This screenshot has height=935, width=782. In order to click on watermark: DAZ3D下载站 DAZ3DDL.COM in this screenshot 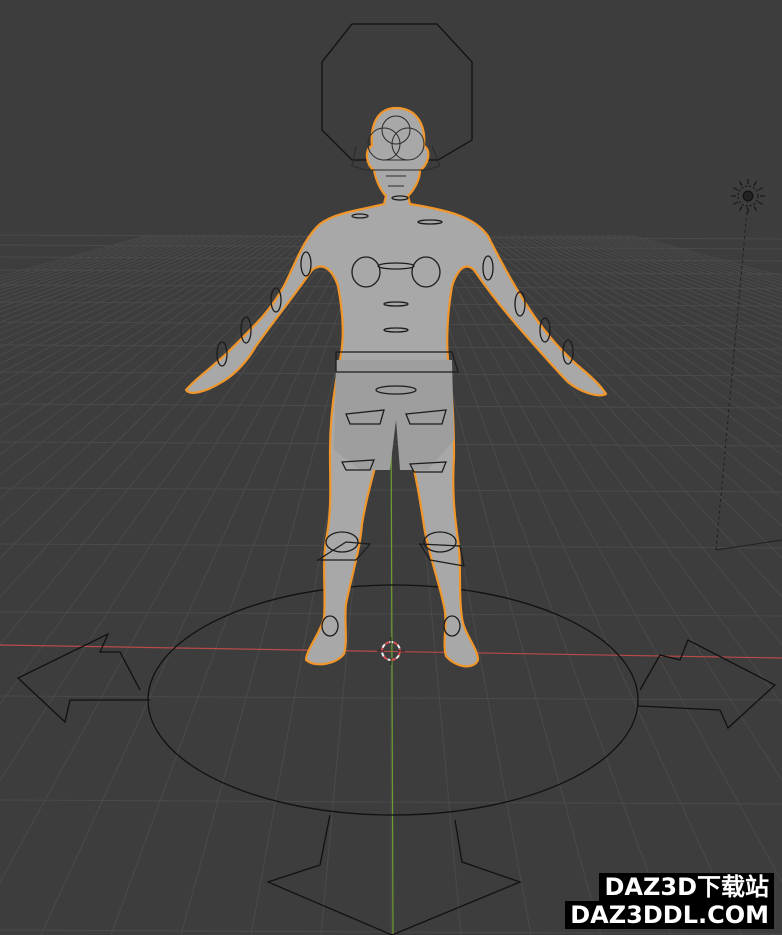, I will do `click(669, 901)`.